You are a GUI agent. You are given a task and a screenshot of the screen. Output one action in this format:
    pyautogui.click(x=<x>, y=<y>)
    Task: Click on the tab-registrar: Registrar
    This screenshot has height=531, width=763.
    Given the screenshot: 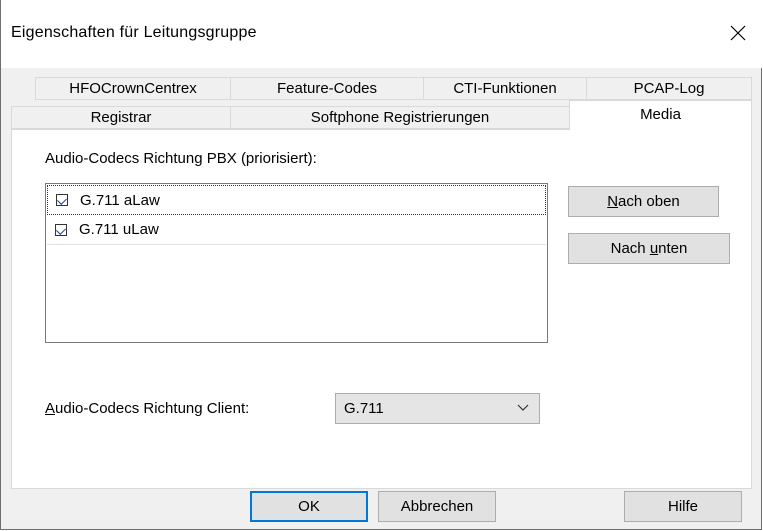 What is the action you would take?
    pyautogui.click(x=121, y=117)
    